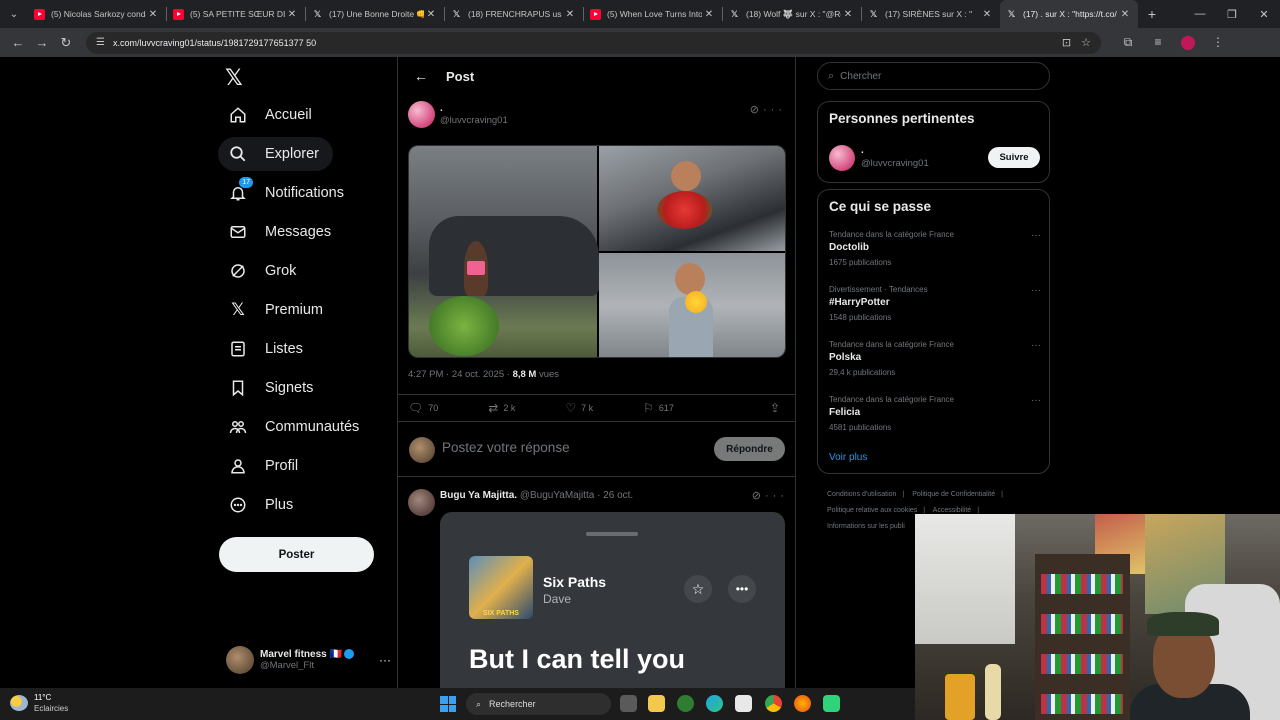  What do you see at coordinates (506, 447) in the screenshot?
I see `reply-input: Postez votre réponse` at bounding box center [506, 447].